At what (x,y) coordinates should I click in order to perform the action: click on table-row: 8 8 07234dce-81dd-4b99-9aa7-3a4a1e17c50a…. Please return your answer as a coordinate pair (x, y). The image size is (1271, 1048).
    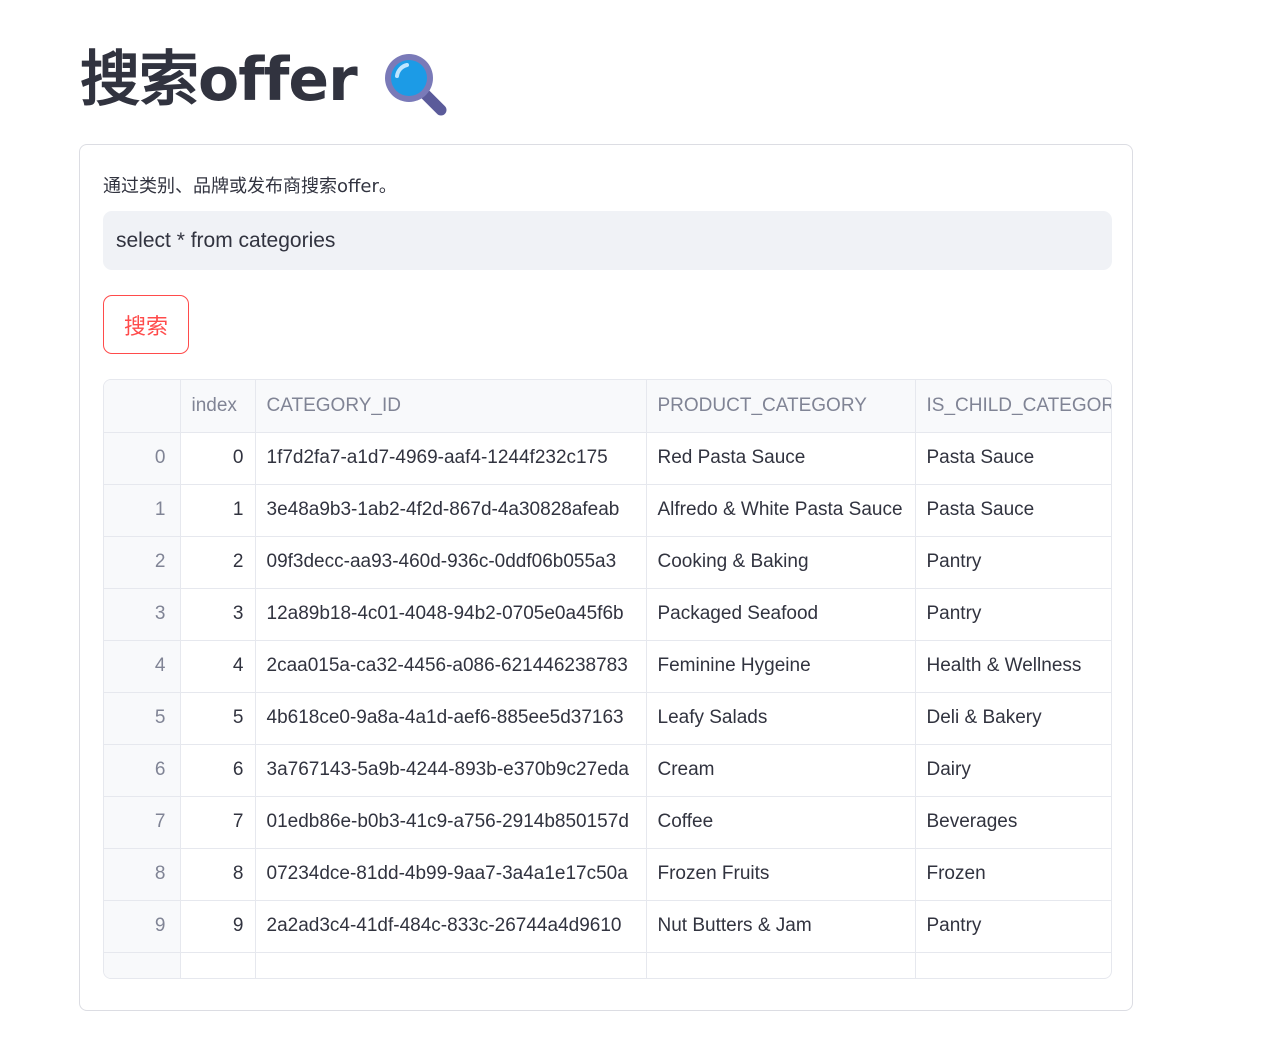
    Looking at the image, I should click on (607, 874).